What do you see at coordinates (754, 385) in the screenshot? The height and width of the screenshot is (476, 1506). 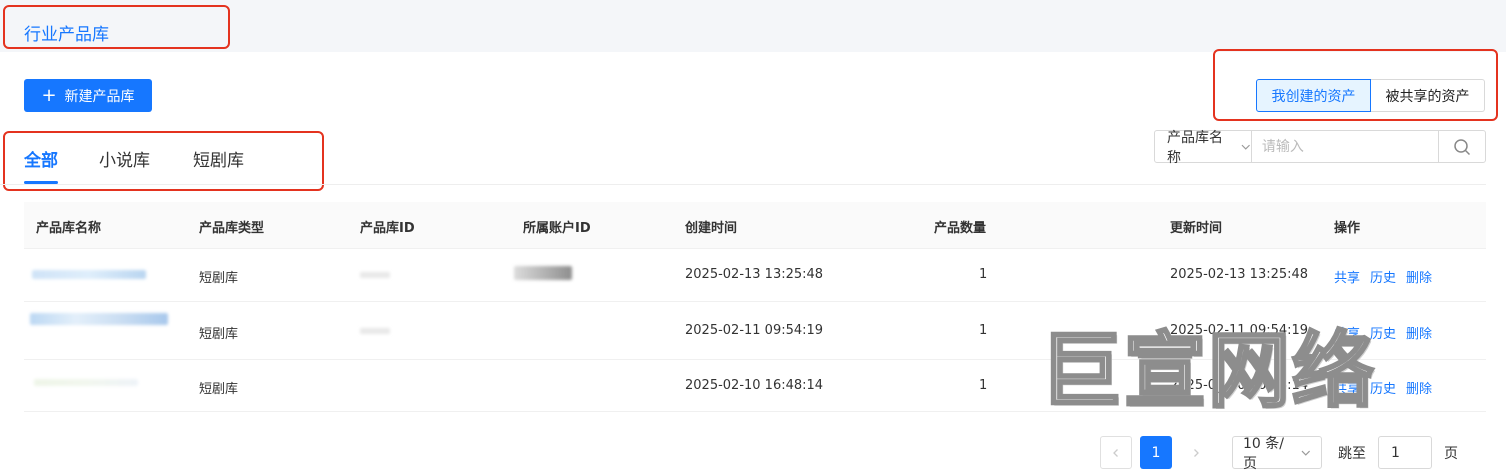 I see `row-created: 2025-02-10 16:48:14` at bounding box center [754, 385].